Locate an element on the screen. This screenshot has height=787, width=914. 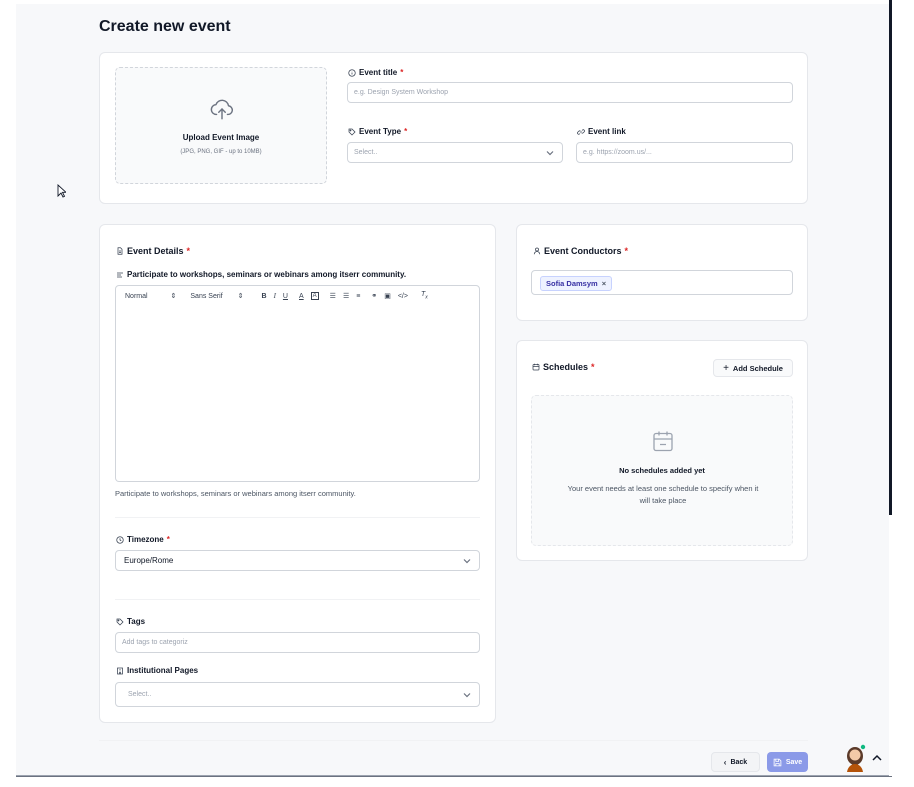
text-align-icon is located at coordinates (120, 274).